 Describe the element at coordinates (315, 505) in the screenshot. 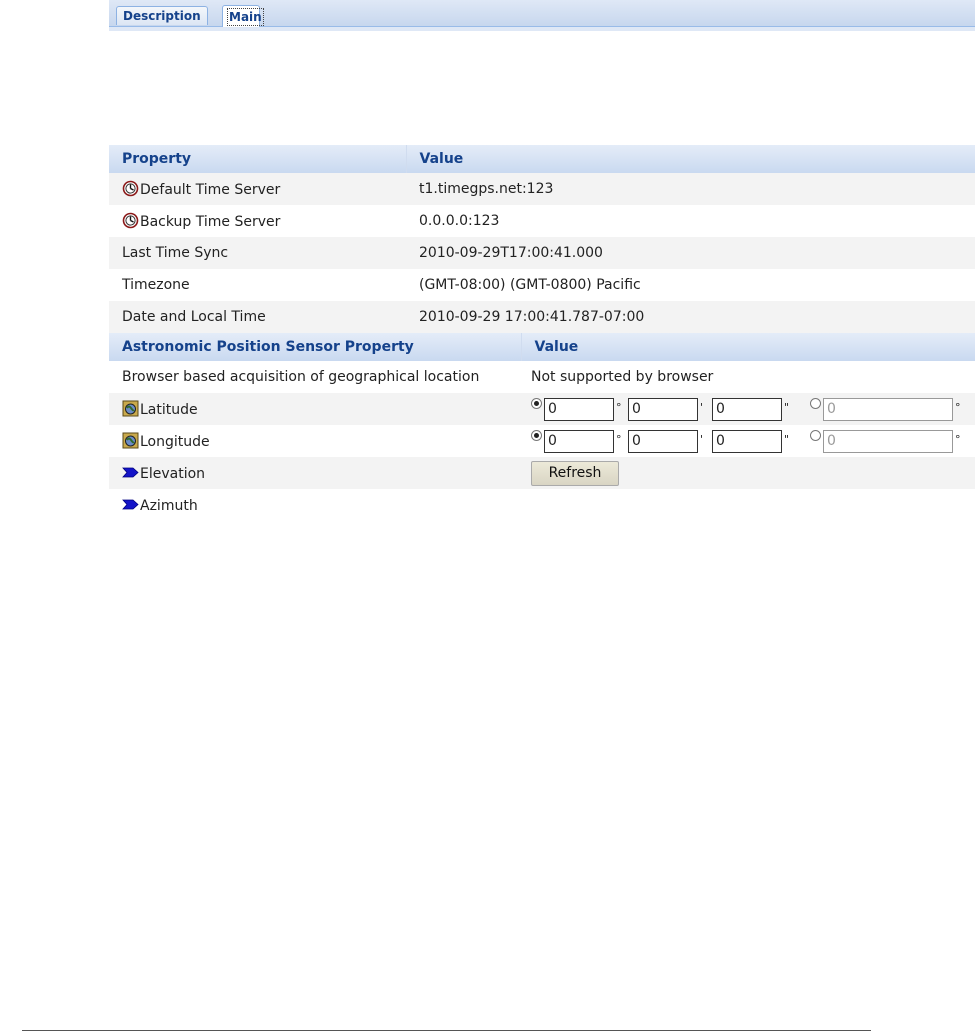

I see `property-cell: Azimuth` at that location.